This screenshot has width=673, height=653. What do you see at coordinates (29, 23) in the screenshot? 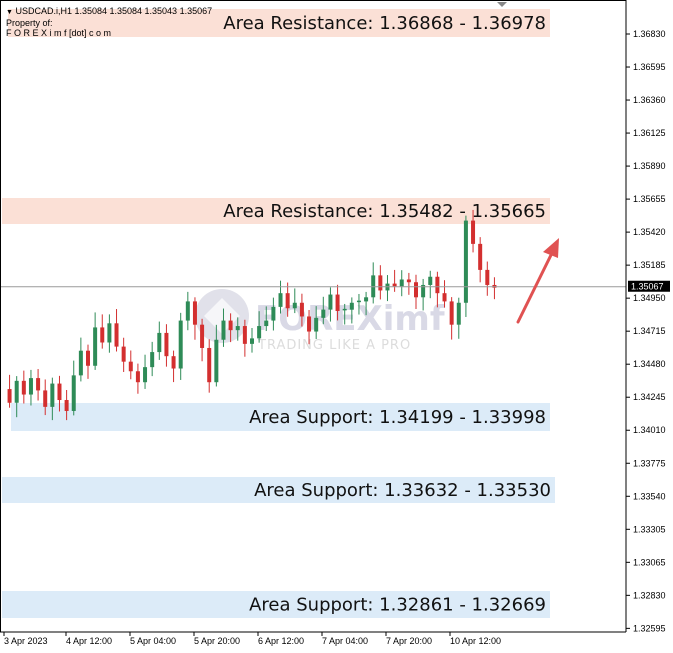
I see `property-label: Property of:` at bounding box center [29, 23].